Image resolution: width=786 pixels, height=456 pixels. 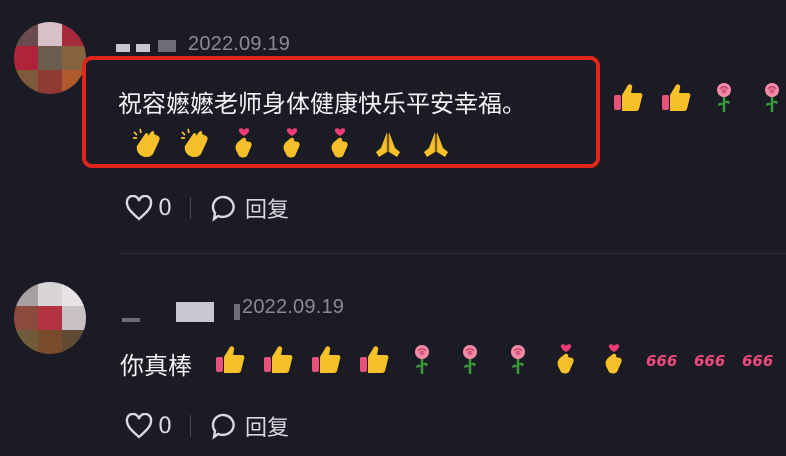 What do you see at coordinates (322, 104) in the screenshot?
I see `comment-text: 祝容嬷嬷老师身体健康快乐平安幸福。` at bounding box center [322, 104].